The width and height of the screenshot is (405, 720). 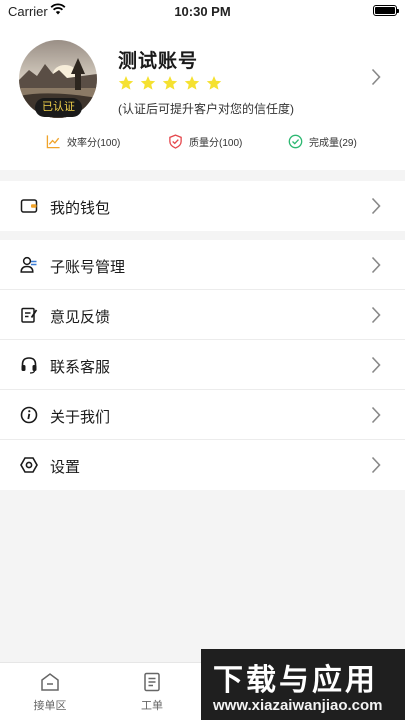 I want to click on trend-chart-icon, so click(x=53, y=142).